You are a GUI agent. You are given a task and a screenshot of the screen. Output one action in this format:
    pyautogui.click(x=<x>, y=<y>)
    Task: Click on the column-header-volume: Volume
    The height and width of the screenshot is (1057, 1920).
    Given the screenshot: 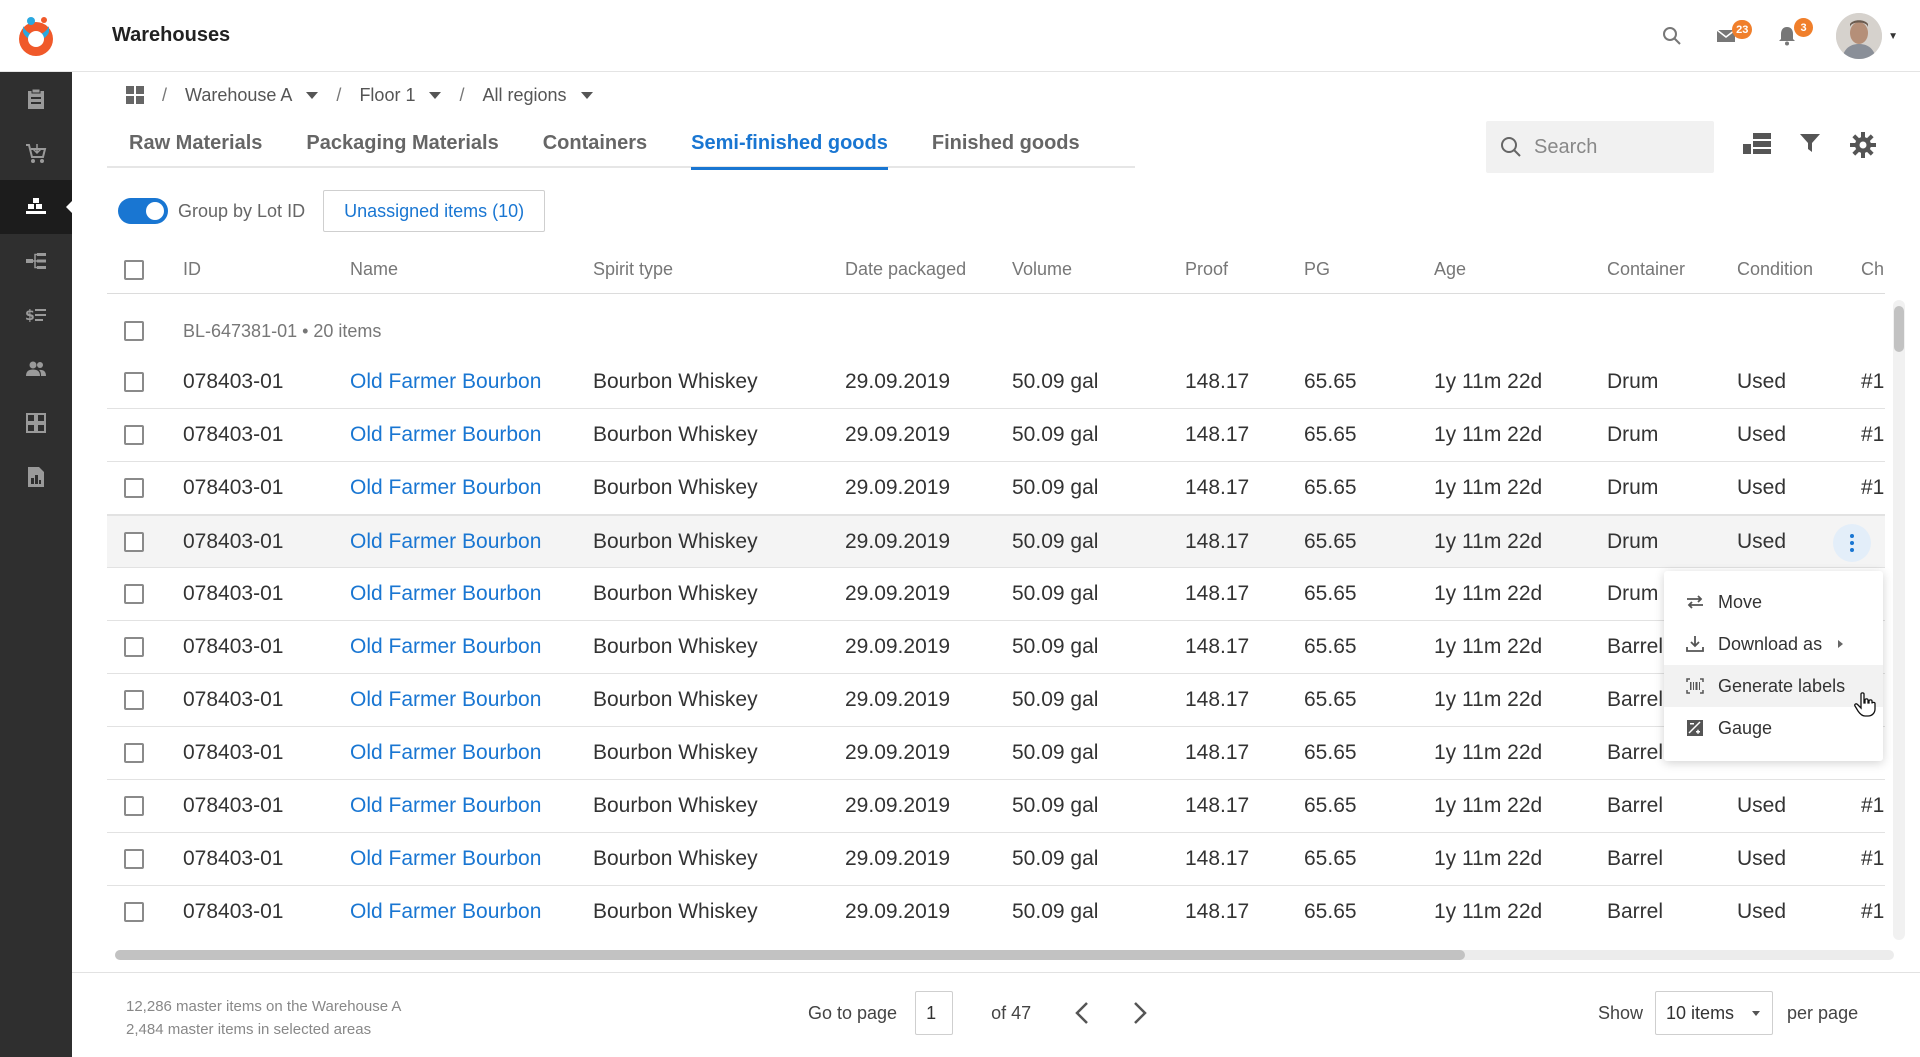 What is the action you would take?
    pyautogui.click(x=1042, y=269)
    